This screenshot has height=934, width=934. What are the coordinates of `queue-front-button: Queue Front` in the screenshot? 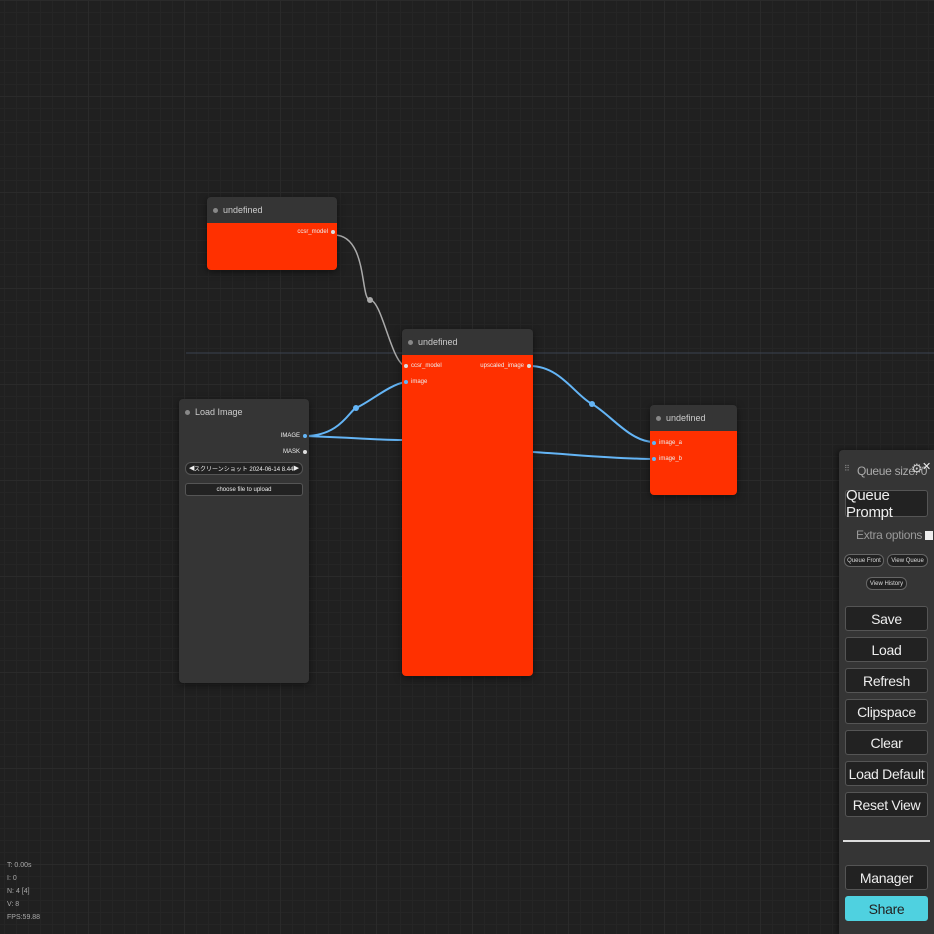 It's located at (864, 560).